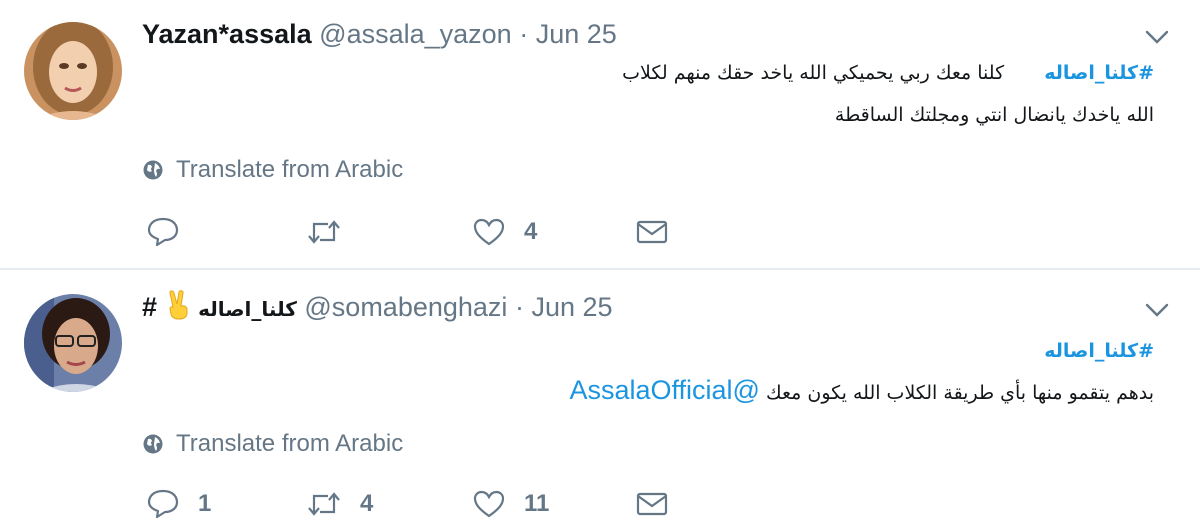  I want to click on handle: @somabenghazi, so click(405, 307).